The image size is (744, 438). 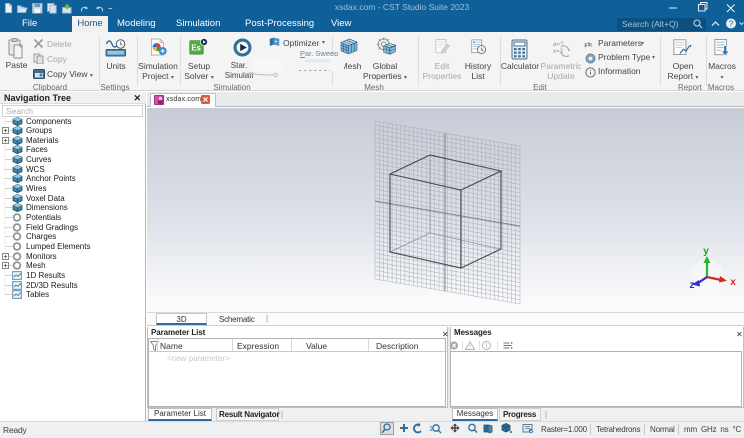 What do you see at coordinates (706, 251) in the screenshot?
I see `svg-text: y` at bounding box center [706, 251].